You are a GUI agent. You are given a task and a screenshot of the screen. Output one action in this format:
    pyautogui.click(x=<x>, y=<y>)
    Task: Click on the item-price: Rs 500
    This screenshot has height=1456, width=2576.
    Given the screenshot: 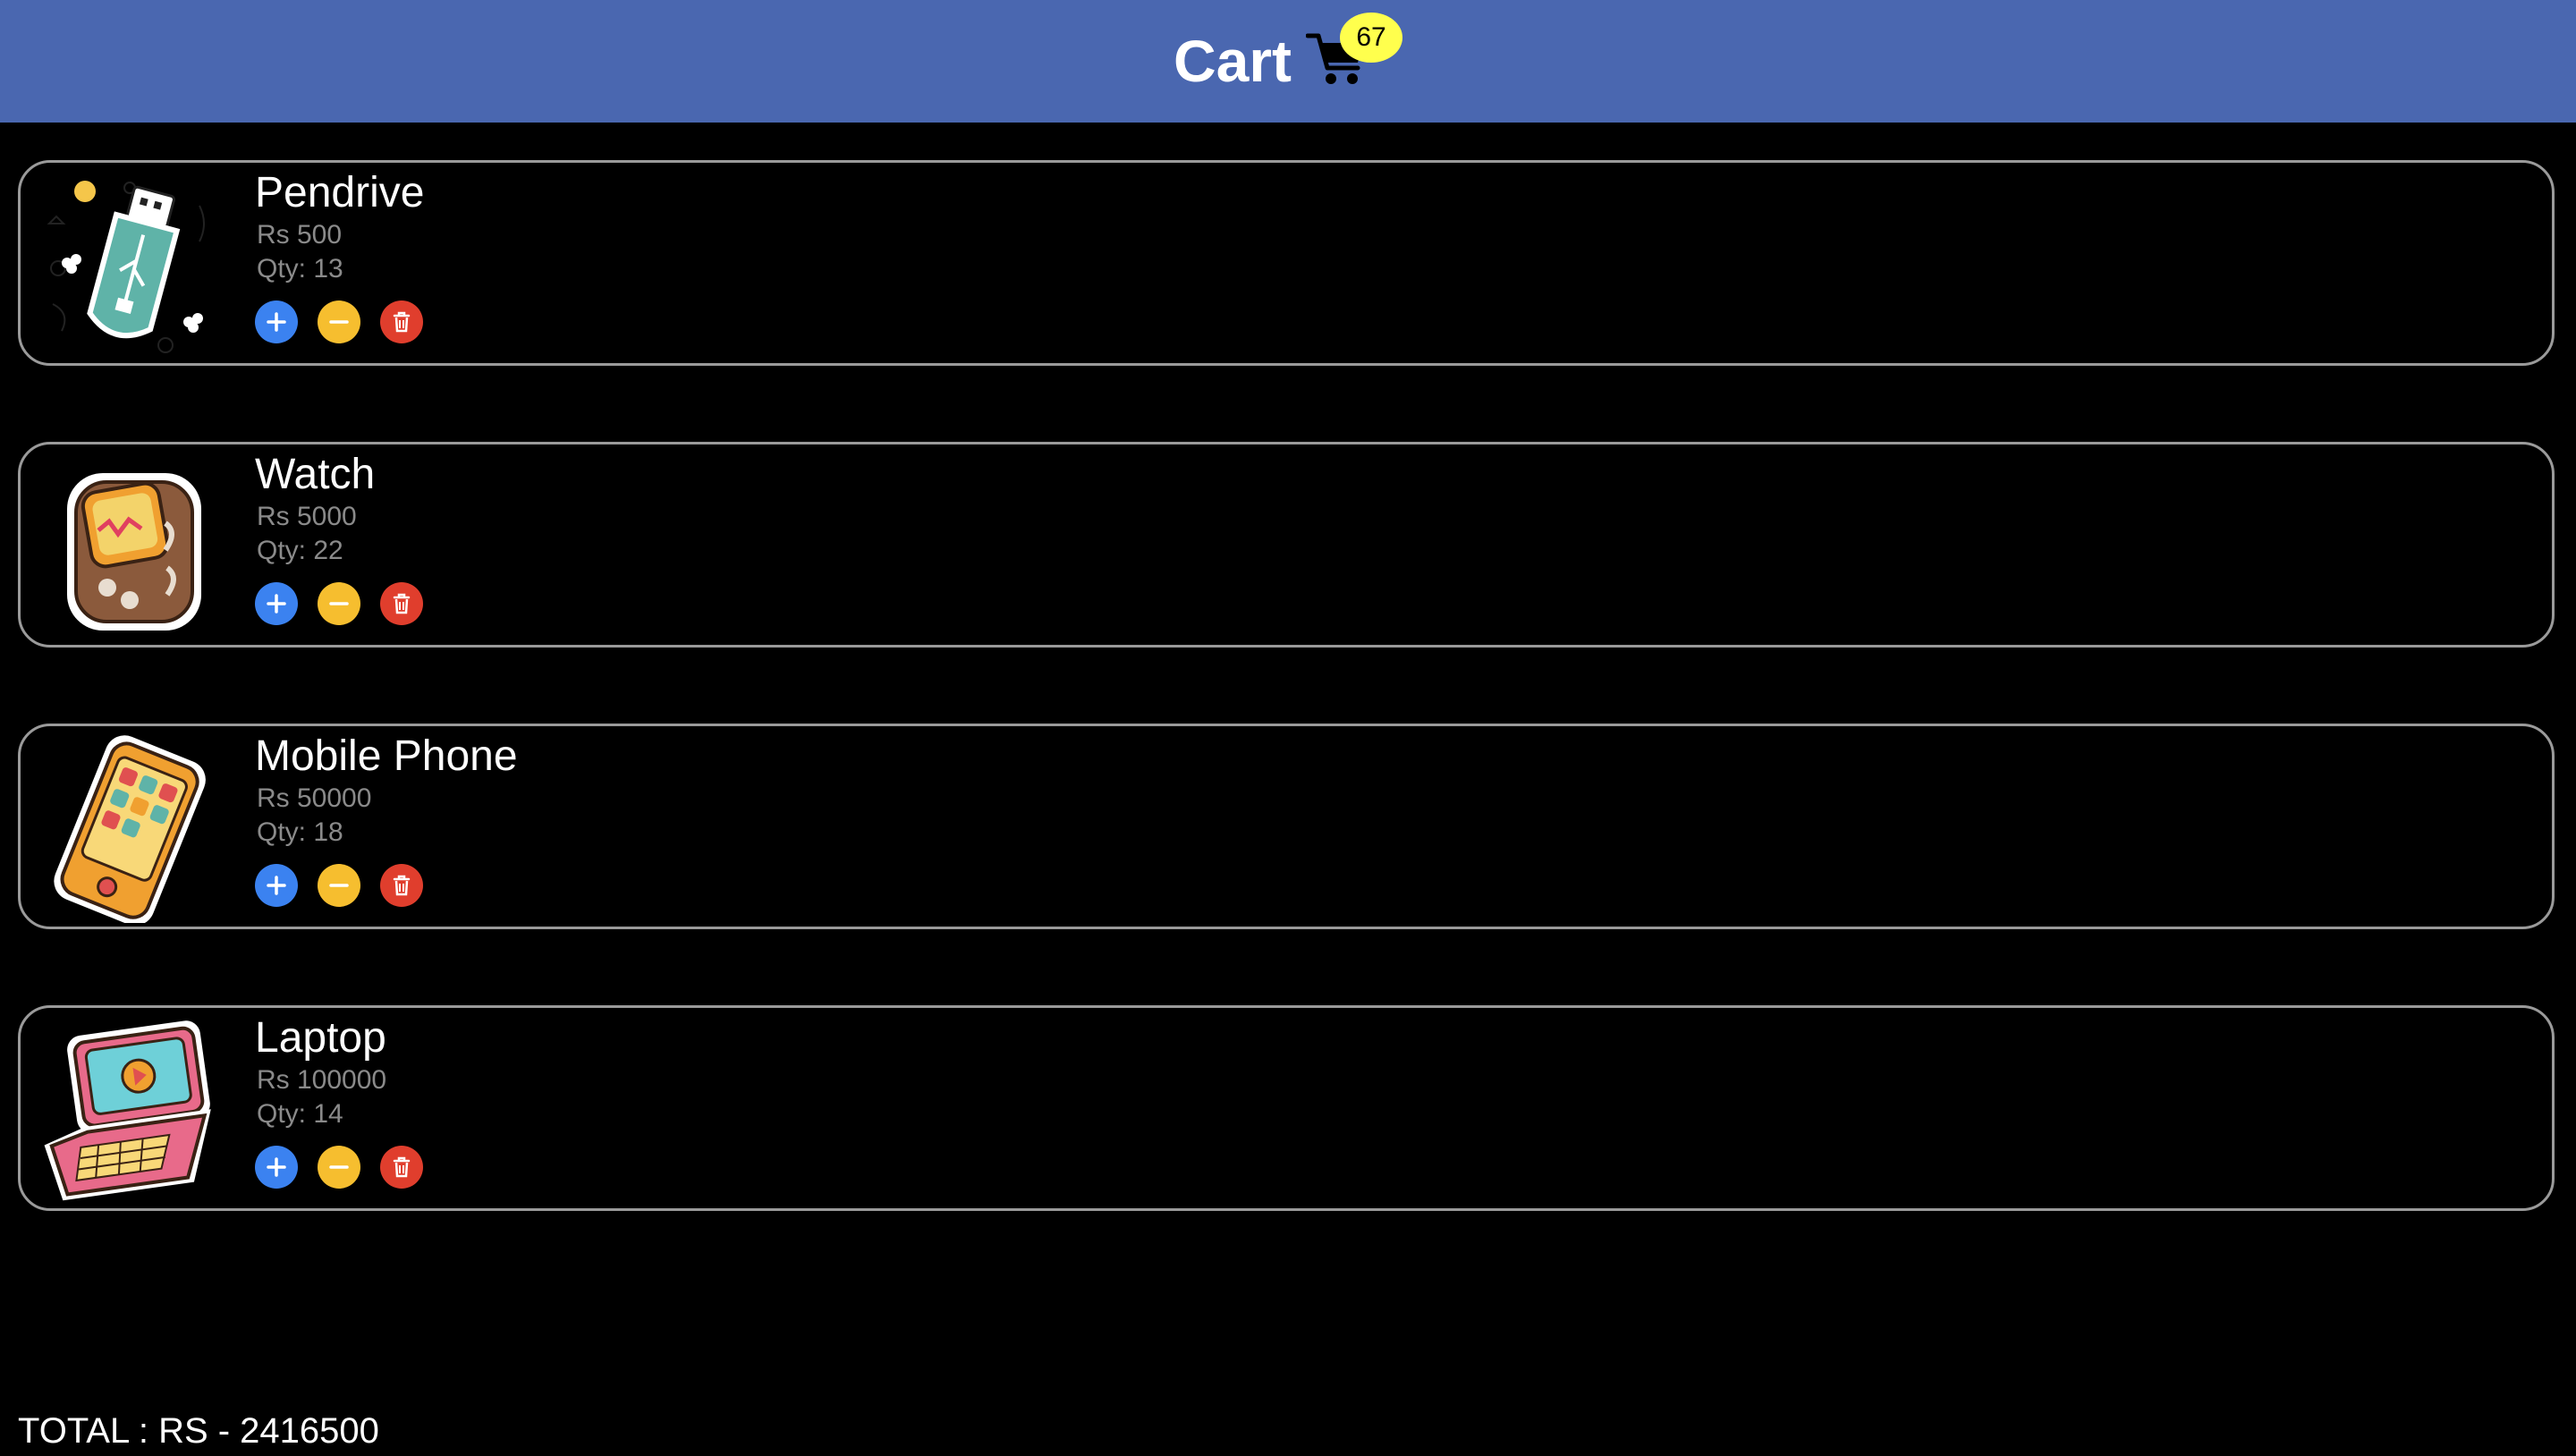 What is the action you would take?
    pyautogui.click(x=300, y=235)
    